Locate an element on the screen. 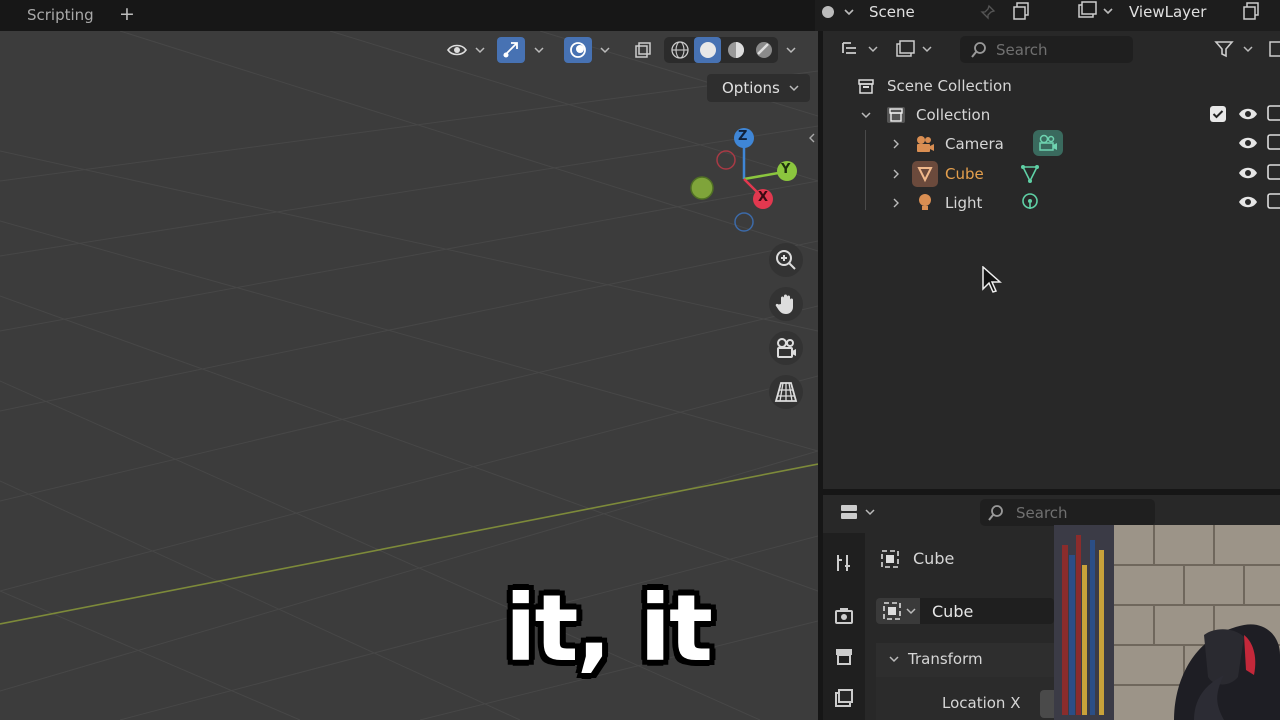  object-name-field: Cube is located at coordinates (987, 611).